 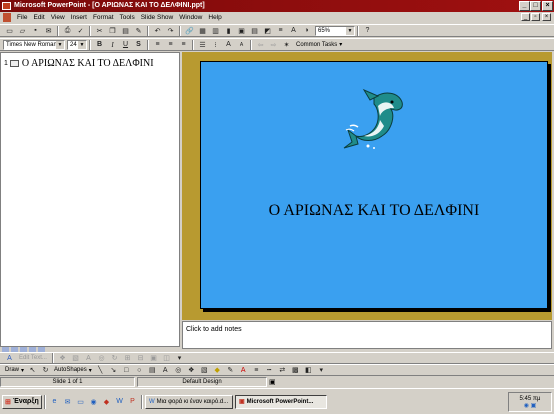 I want to click on text-box-icon: A, so click(x=9, y=358).